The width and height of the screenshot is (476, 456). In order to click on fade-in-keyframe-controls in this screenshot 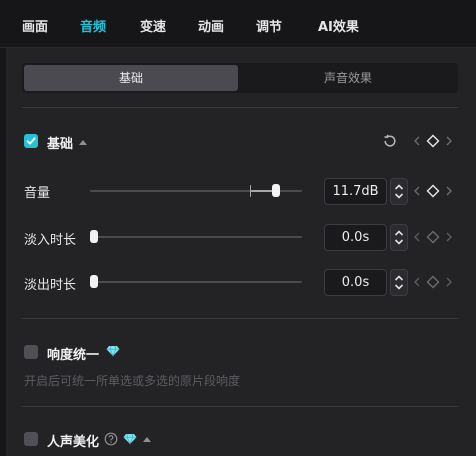, I will do `click(433, 237)`.